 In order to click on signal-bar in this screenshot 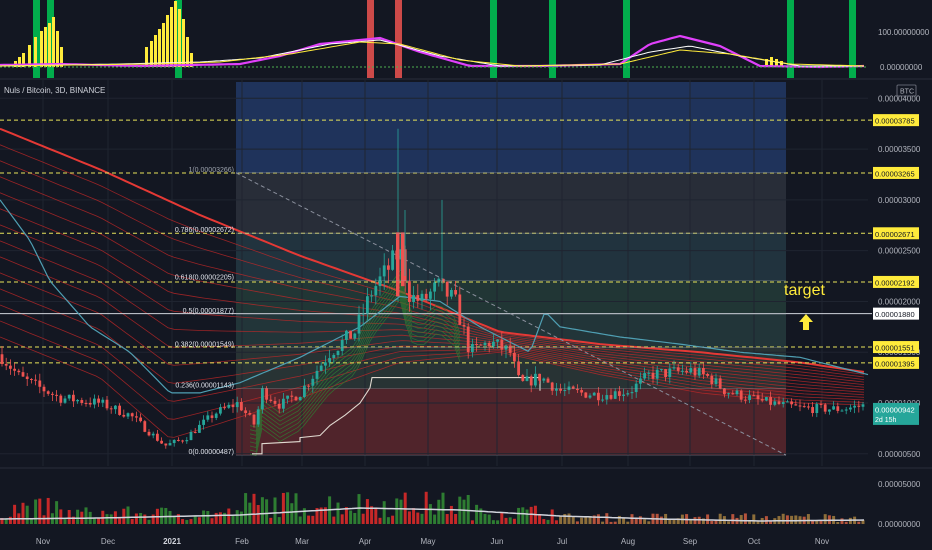, I will do `click(398, 39)`.